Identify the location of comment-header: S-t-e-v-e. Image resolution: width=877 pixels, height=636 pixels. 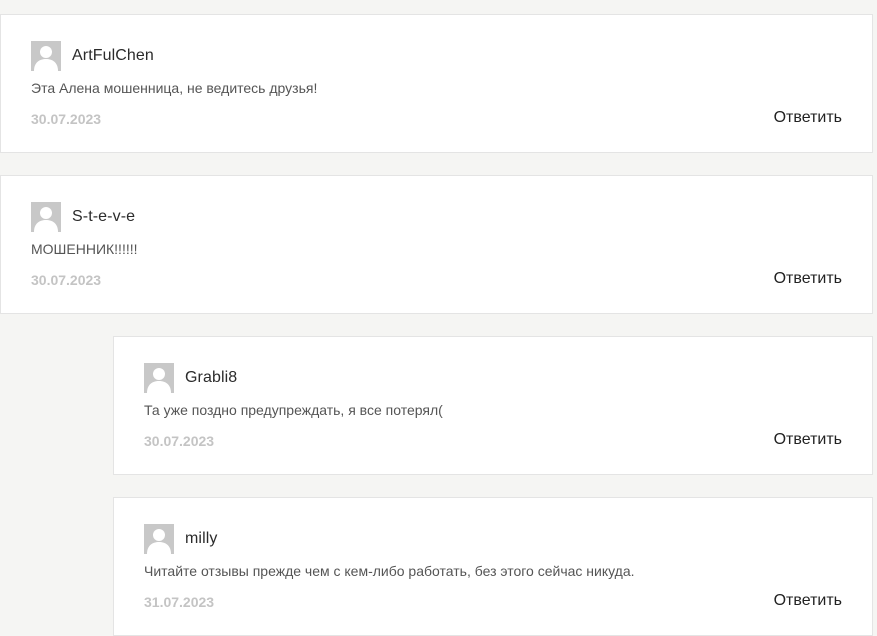
(83, 217).